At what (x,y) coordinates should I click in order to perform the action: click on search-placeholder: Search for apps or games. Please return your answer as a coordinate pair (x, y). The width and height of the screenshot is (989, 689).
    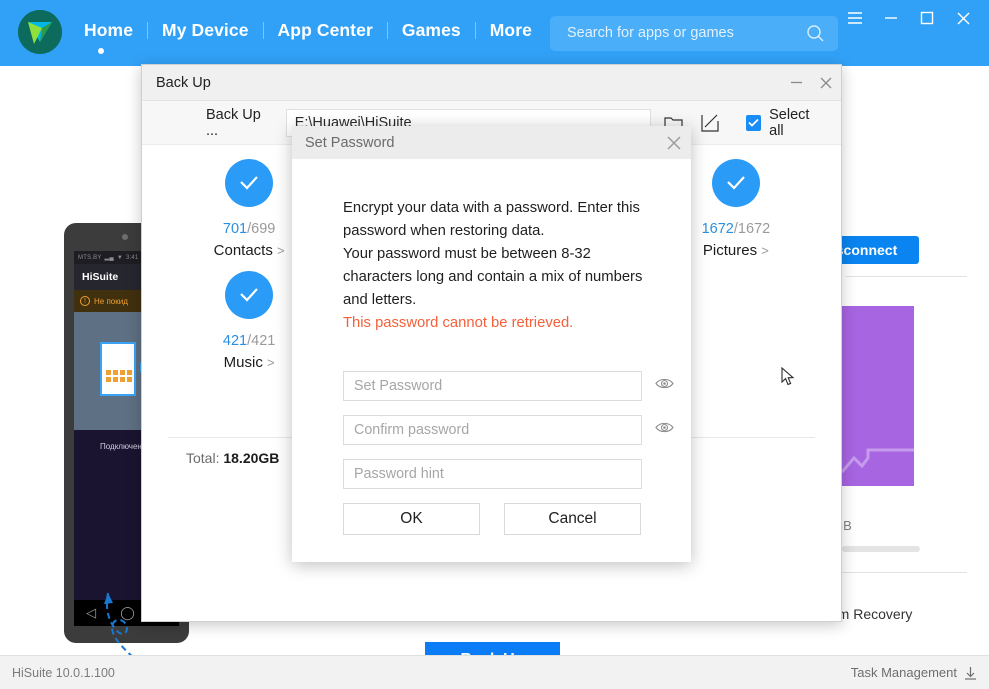
    Looking at the image, I should click on (650, 33).